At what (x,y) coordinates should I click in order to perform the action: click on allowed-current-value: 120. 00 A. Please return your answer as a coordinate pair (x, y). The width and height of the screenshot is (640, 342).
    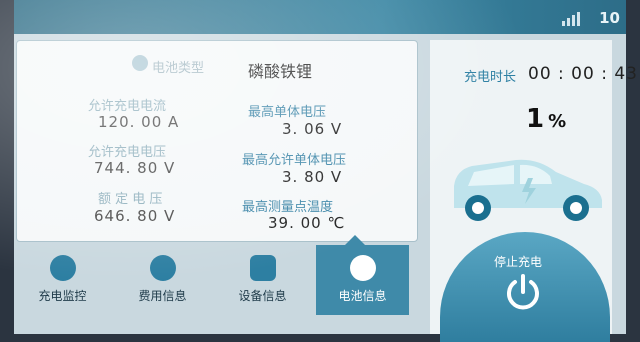
    Looking at the image, I should click on (139, 122).